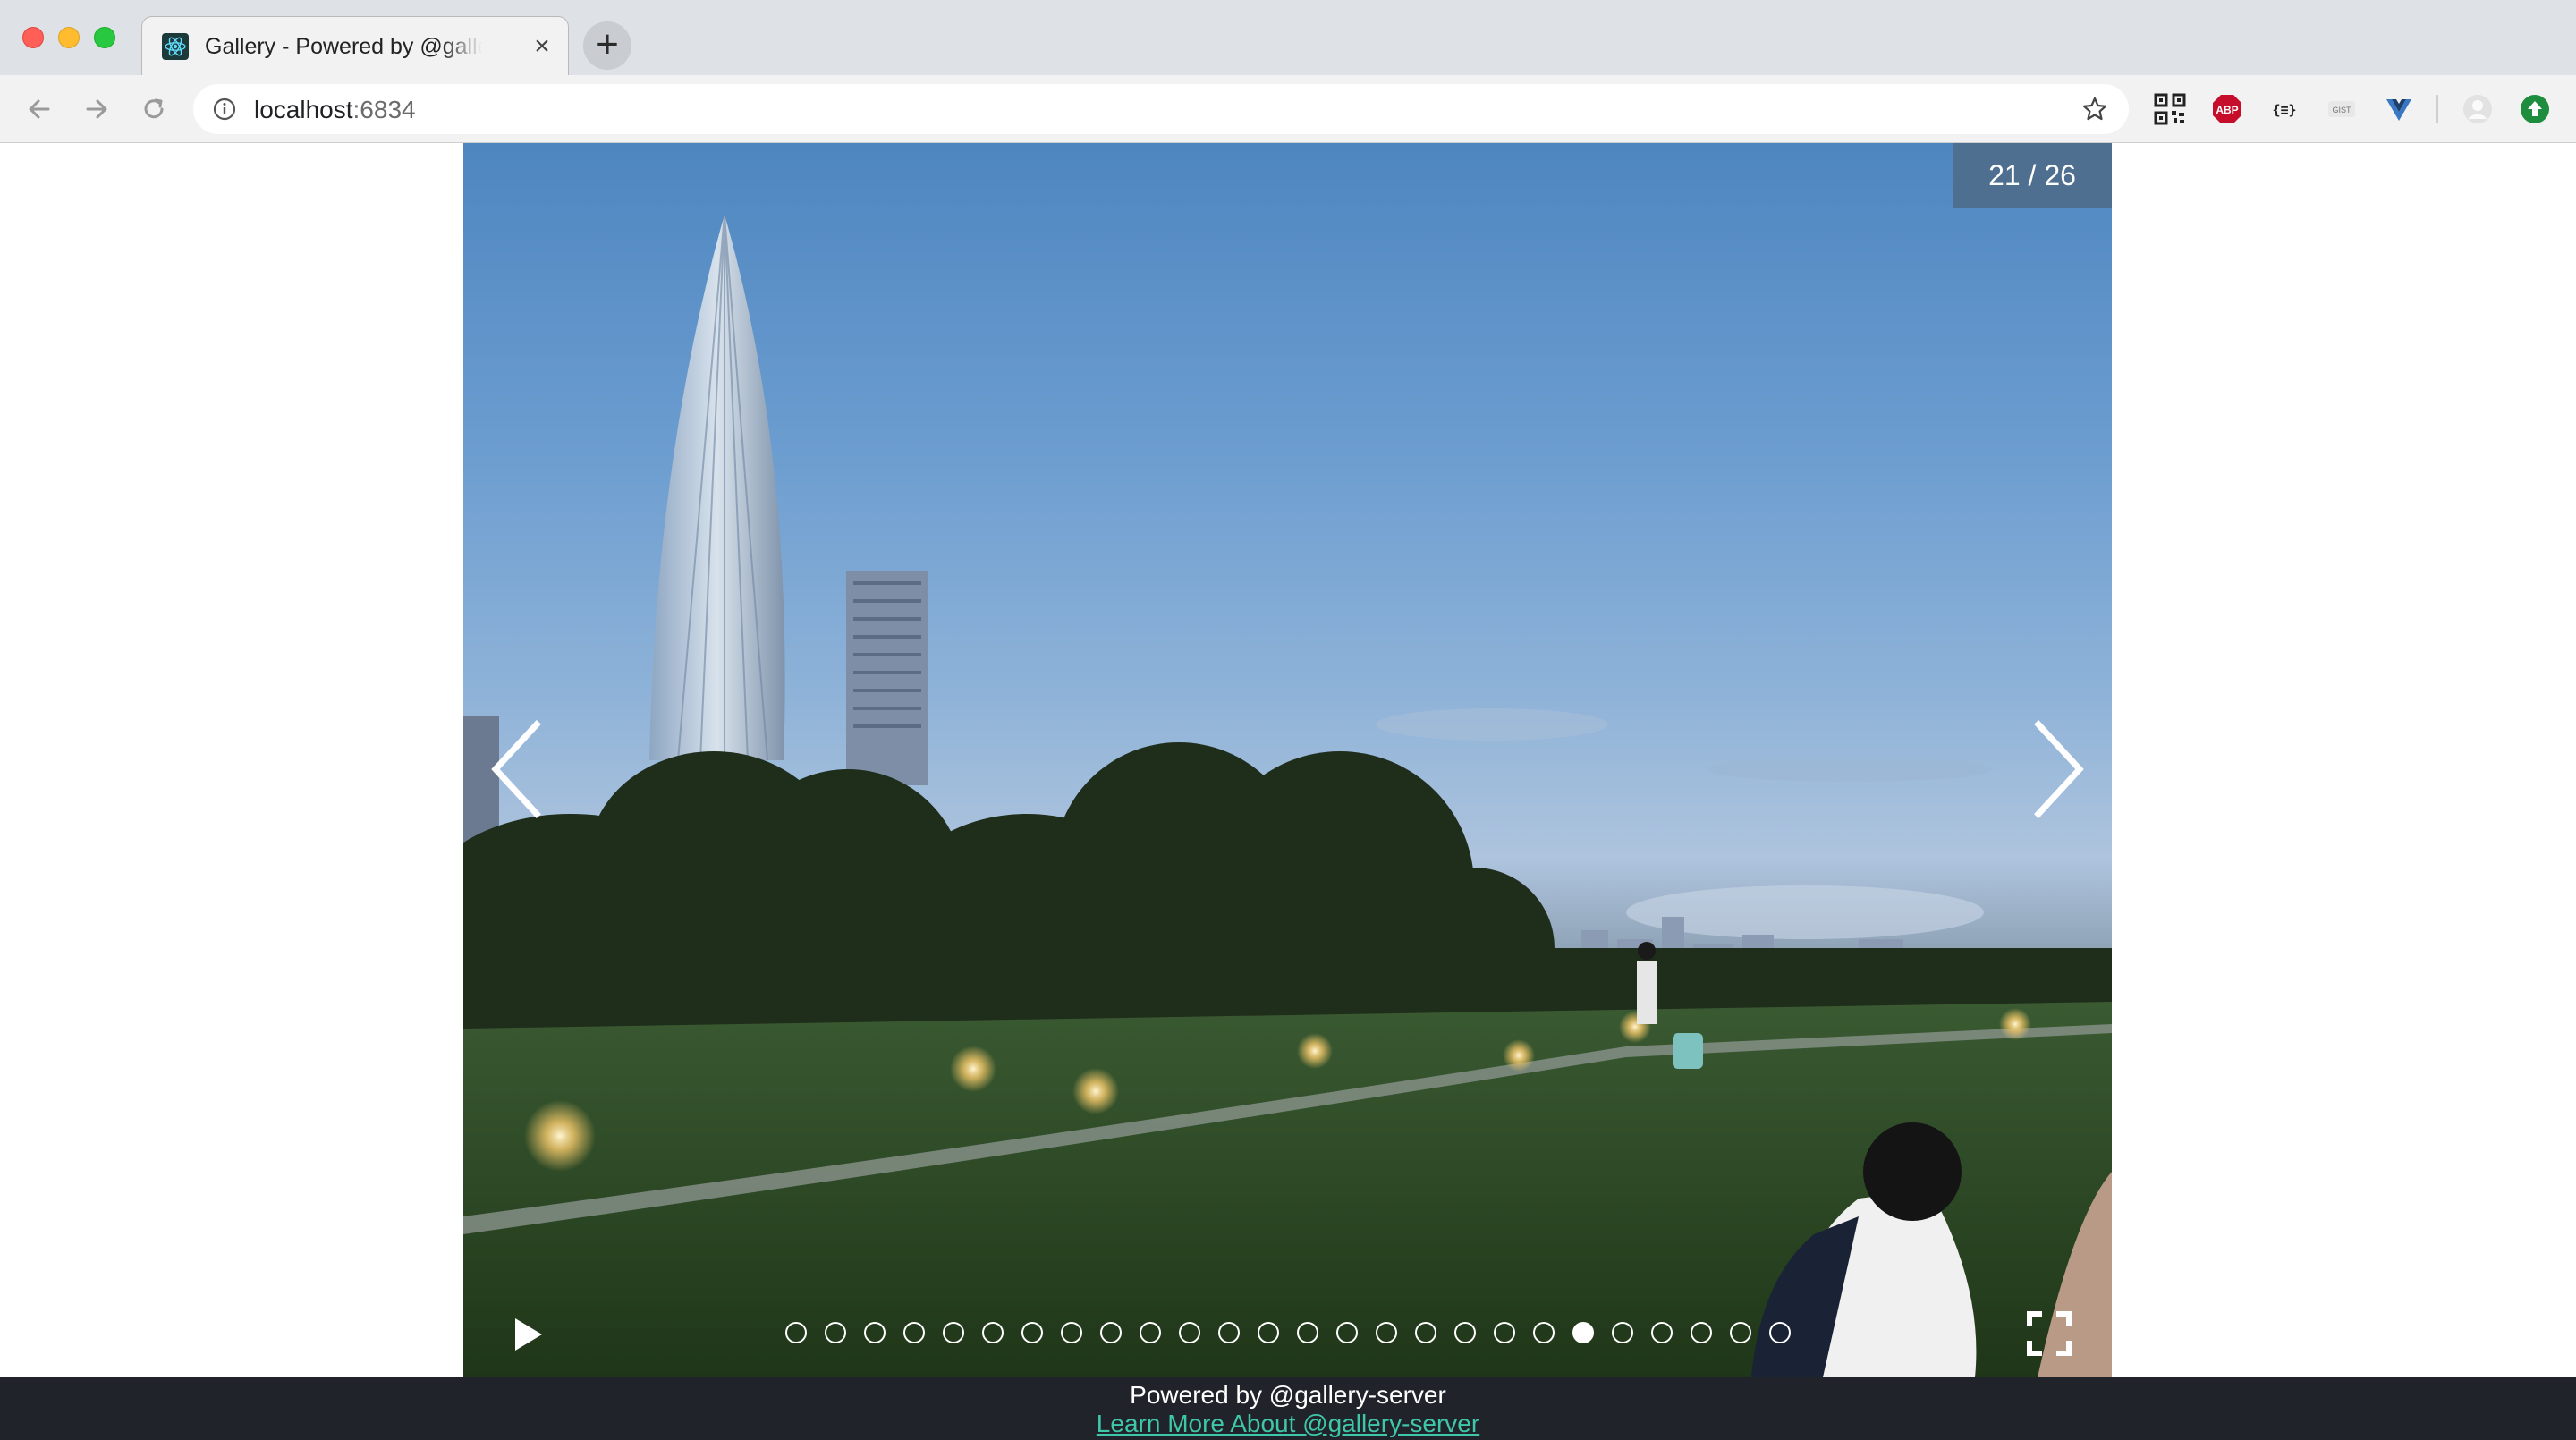 The image size is (2576, 1440). I want to click on address-bar: localhost:6834, so click(1161, 109).